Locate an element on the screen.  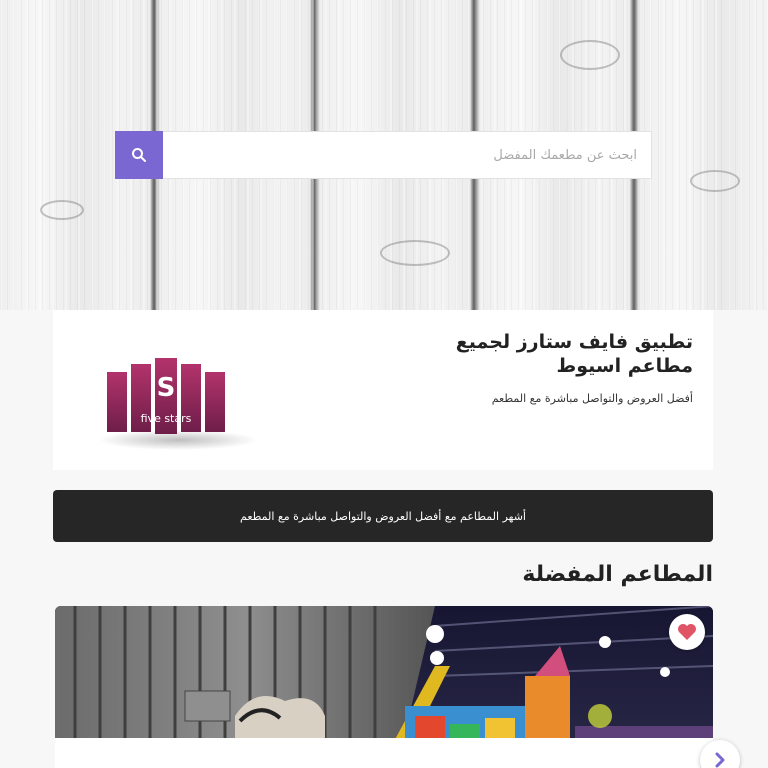
carousel-next-button is located at coordinates (720, 754).